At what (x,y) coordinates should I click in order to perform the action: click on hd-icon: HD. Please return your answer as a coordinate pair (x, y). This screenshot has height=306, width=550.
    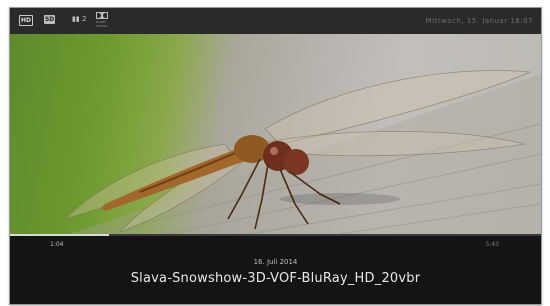
    Looking at the image, I should click on (26, 20).